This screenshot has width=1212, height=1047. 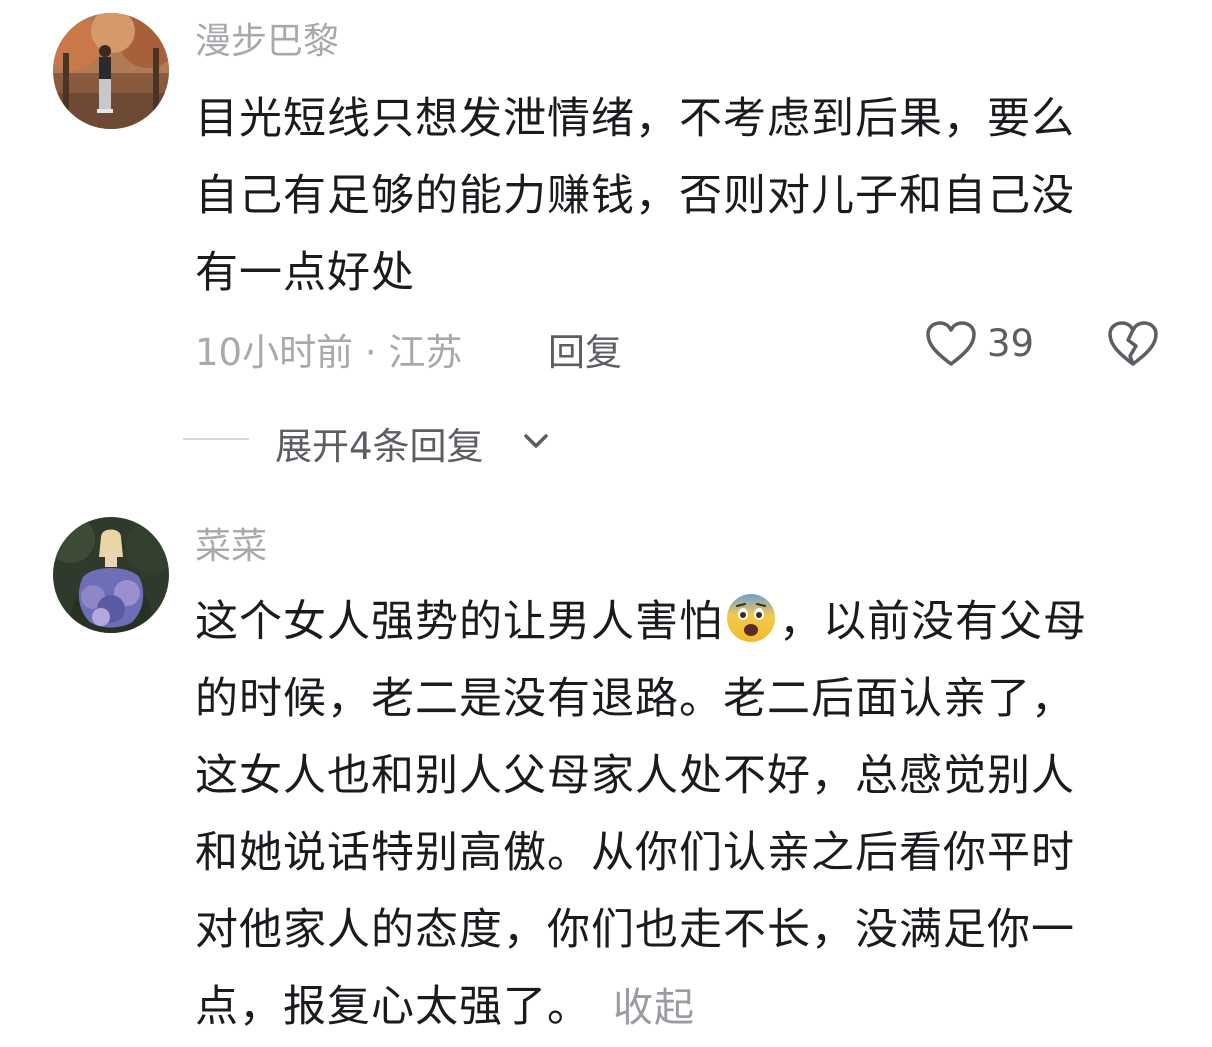 What do you see at coordinates (379, 446) in the screenshot?
I see `expand-replies-label: 展开4条回复` at bounding box center [379, 446].